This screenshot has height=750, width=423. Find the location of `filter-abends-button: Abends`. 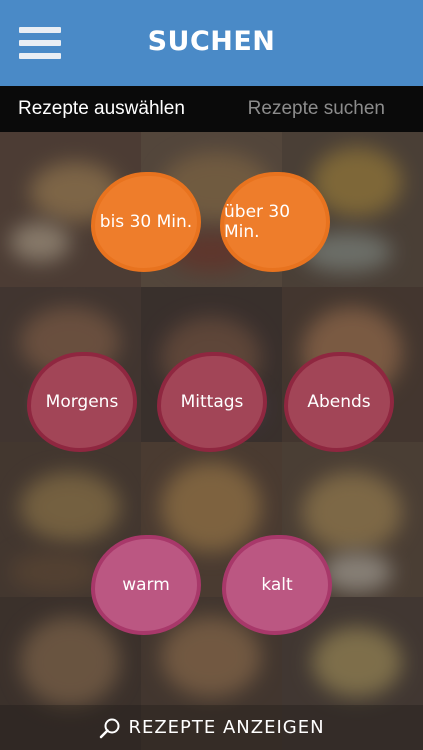

filter-abends-button: Abends is located at coordinates (339, 402).